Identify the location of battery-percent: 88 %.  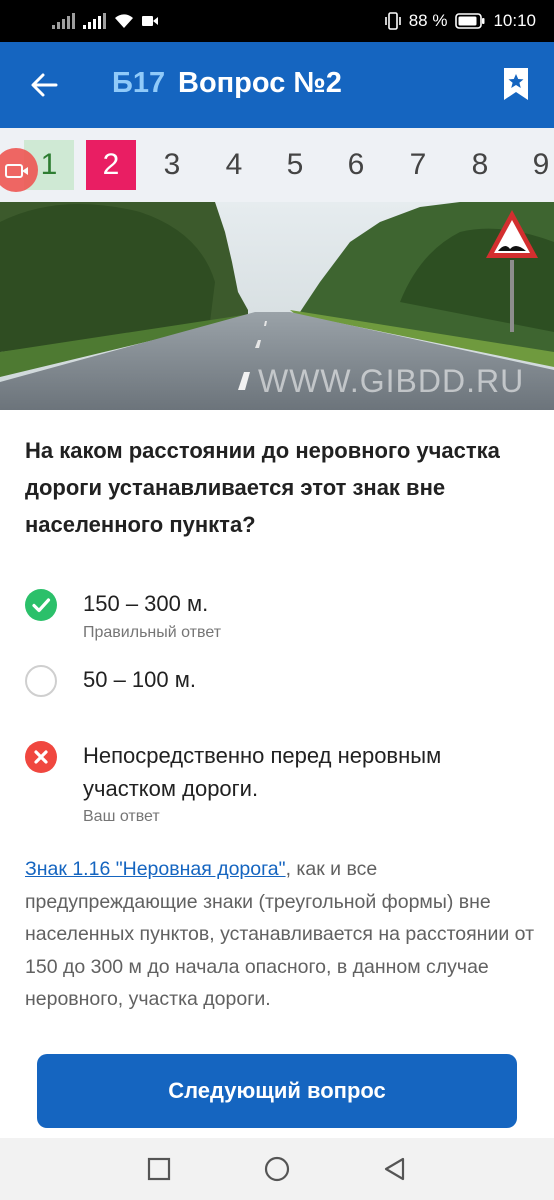
(428, 20).